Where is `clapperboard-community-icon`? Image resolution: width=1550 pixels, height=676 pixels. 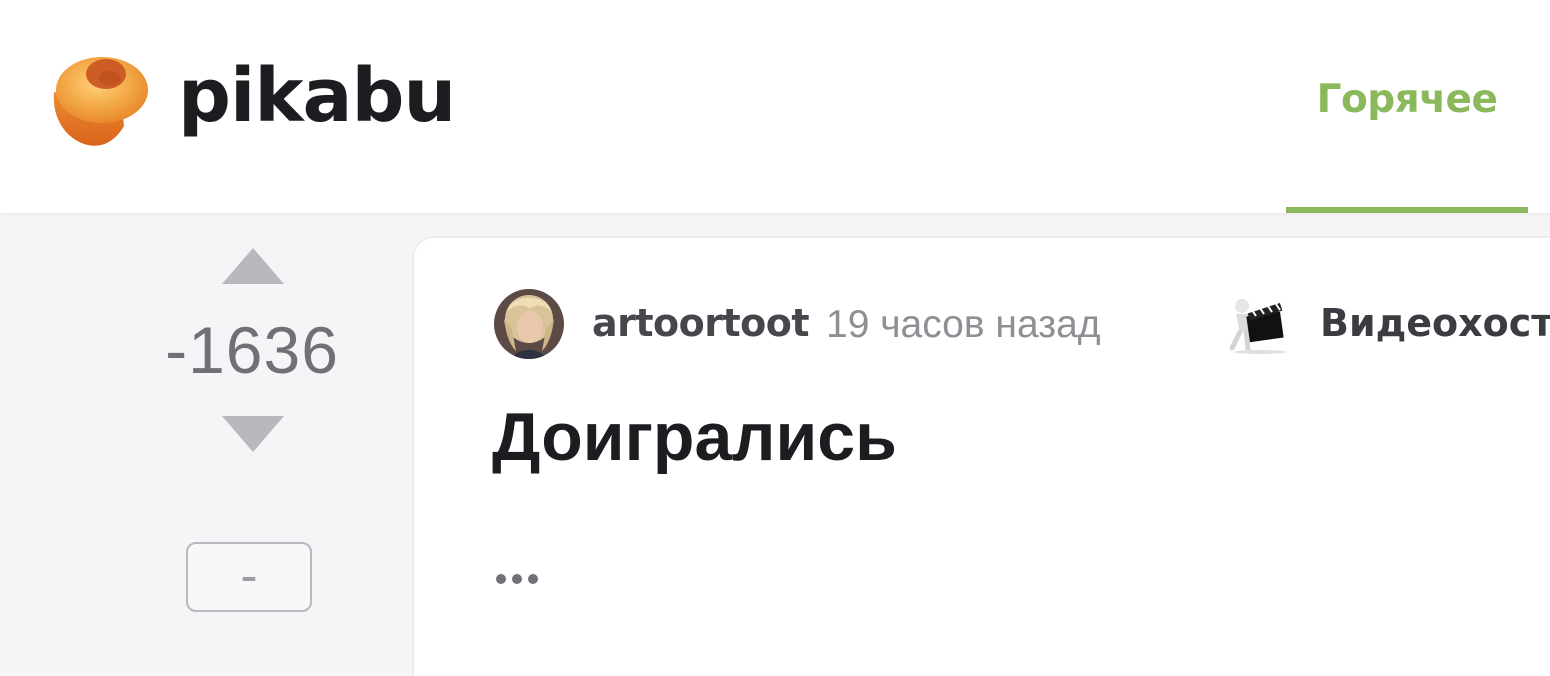
clapperboard-community-icon is located at coordinates (1257, 325).